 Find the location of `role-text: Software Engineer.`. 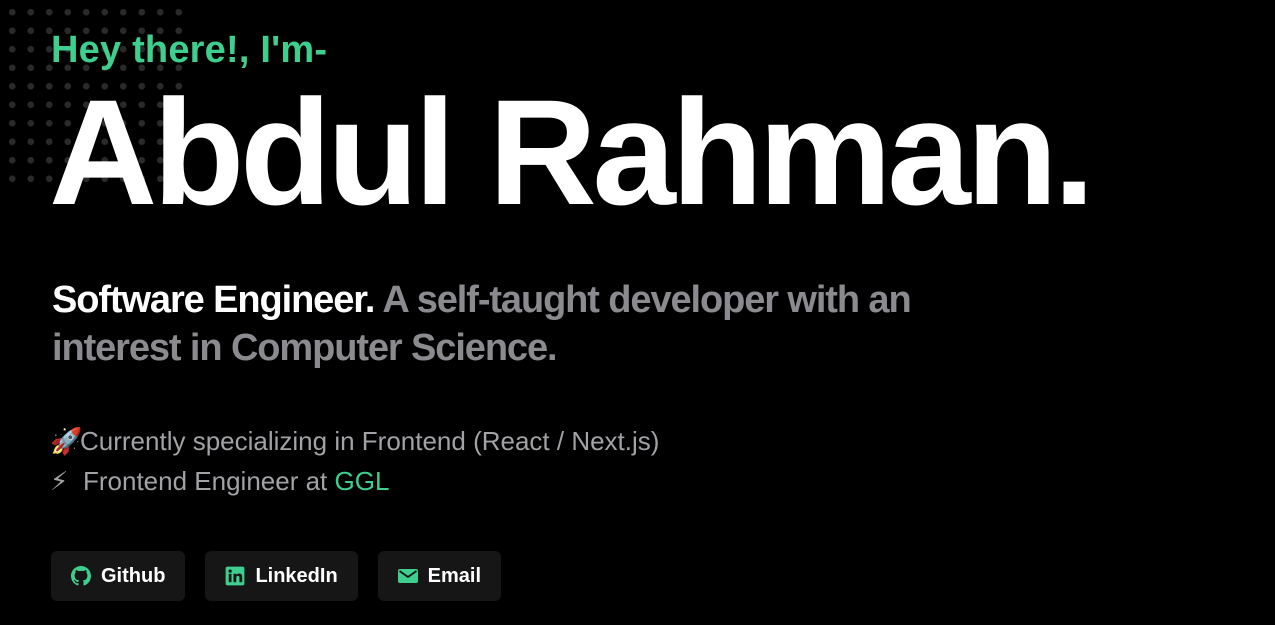

role-text: Software Engineer. is located at coordinates (213, 300).